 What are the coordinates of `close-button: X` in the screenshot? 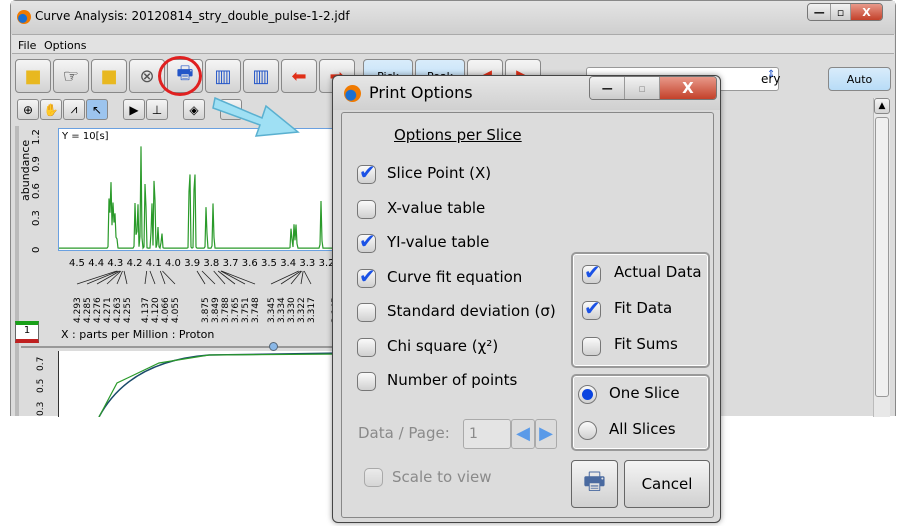 It's located at (866, 12).